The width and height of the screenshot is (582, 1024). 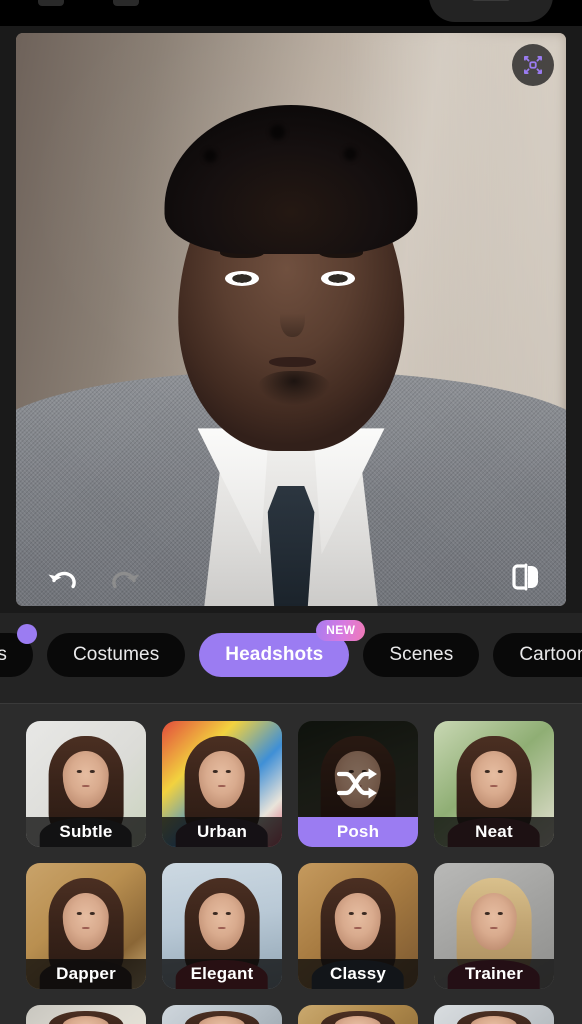 I want to click on photo-mouth, so click(x=292, y=362).